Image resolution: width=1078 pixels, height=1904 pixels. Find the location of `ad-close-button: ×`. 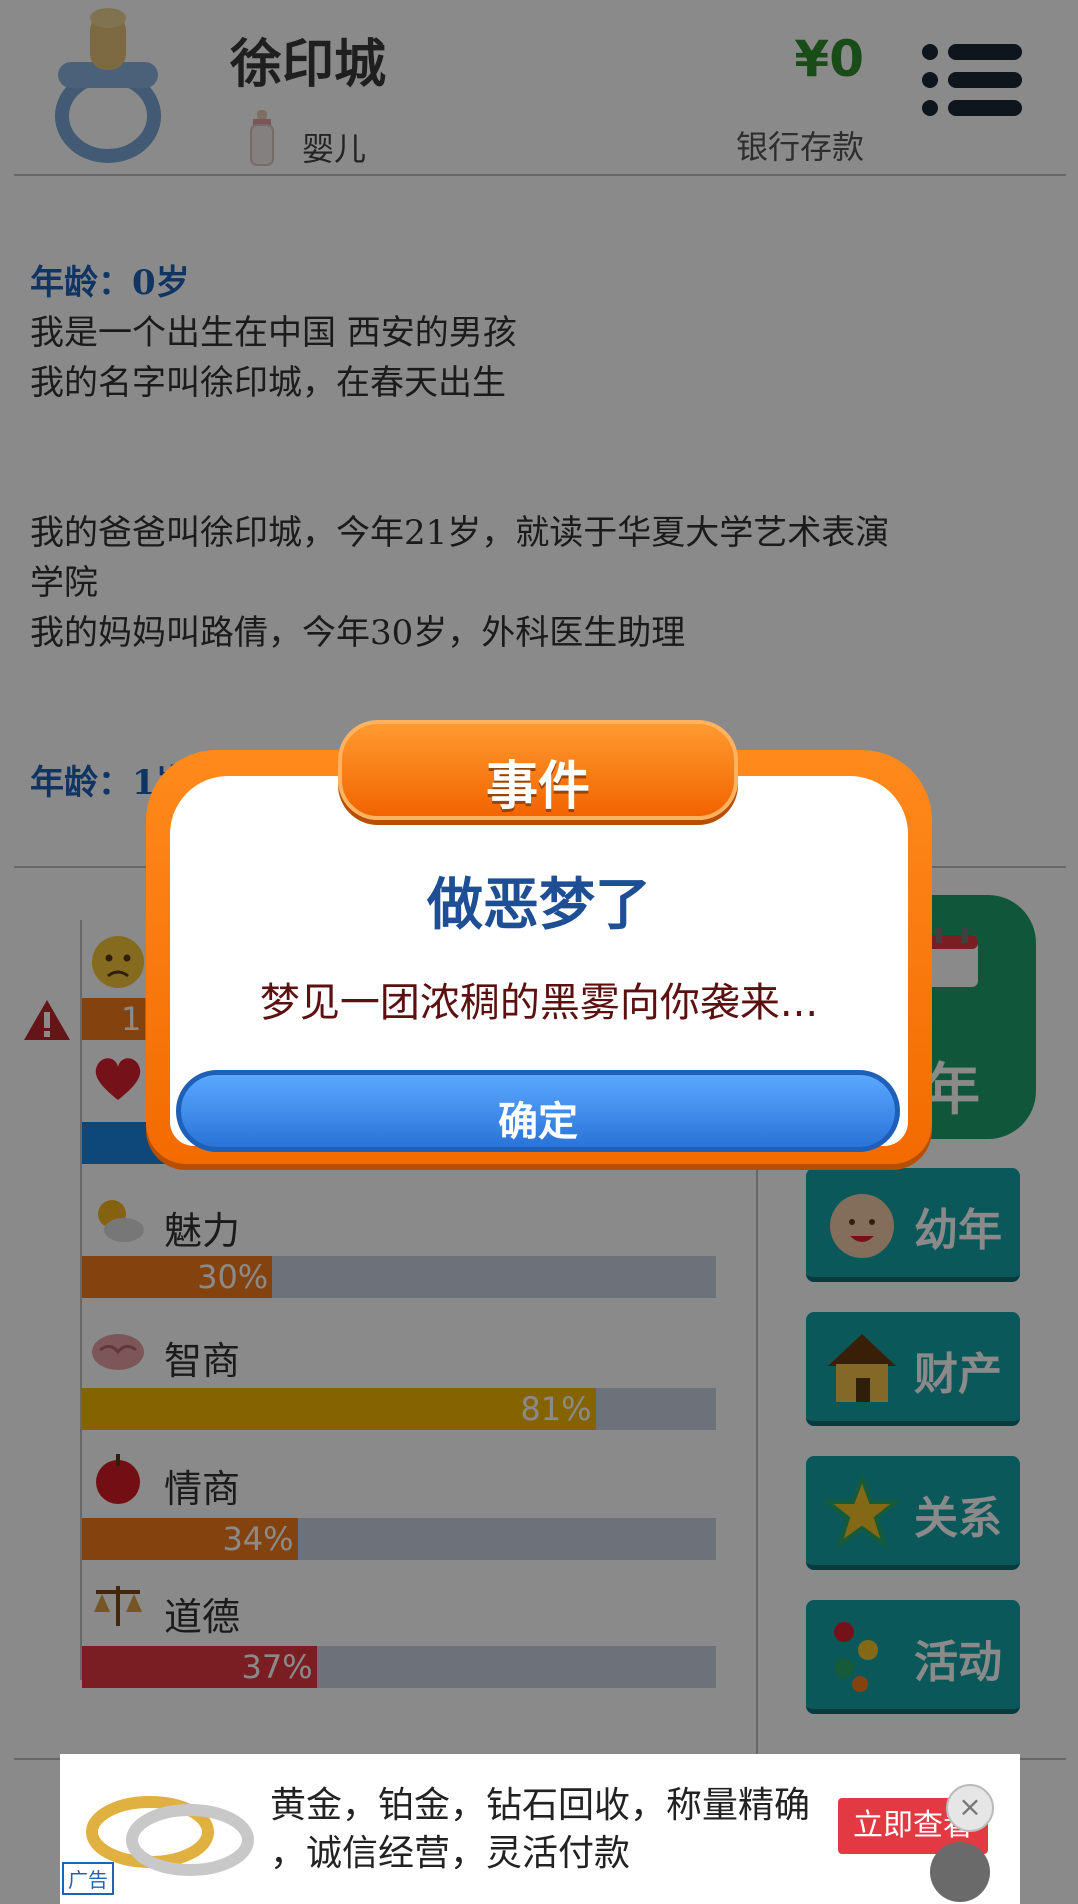

ad-close-button: × is located at coordinates (970, 1808).